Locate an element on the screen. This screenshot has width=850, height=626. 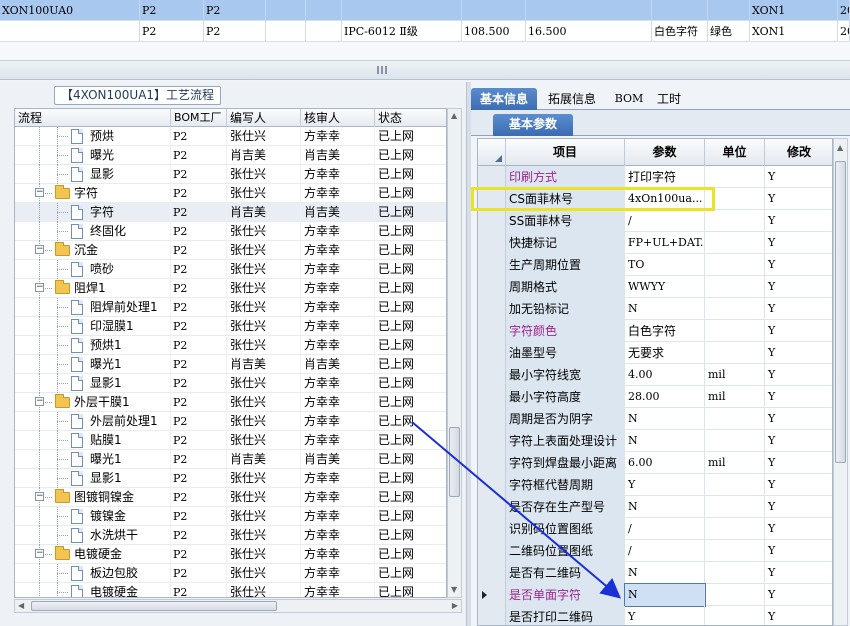
tree-row: 外层前处理1 P2 张仕兴 方幸幸 已上网 is located at coordinates (230, 421).